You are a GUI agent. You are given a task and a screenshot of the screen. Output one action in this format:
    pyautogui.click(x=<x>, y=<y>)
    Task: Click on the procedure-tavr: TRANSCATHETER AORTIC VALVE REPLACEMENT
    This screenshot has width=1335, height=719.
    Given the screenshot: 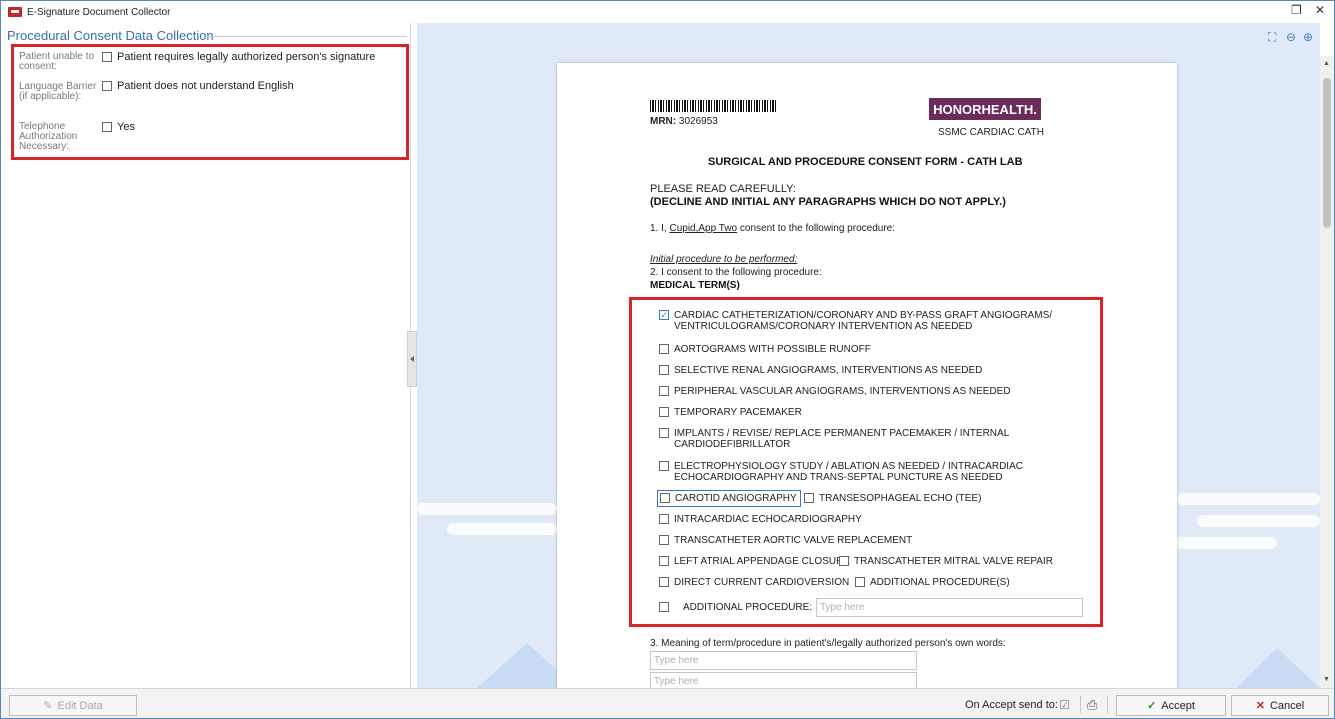 What is the action you would take?
    pyautogui.click(x=785, y=540)
    